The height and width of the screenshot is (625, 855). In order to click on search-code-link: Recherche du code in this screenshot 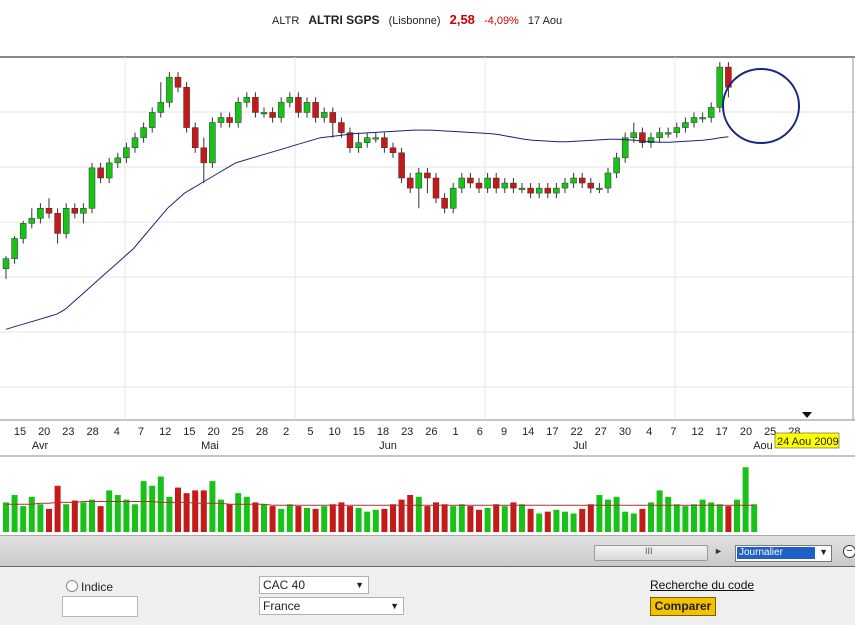, I will do `click(702, 585)`.